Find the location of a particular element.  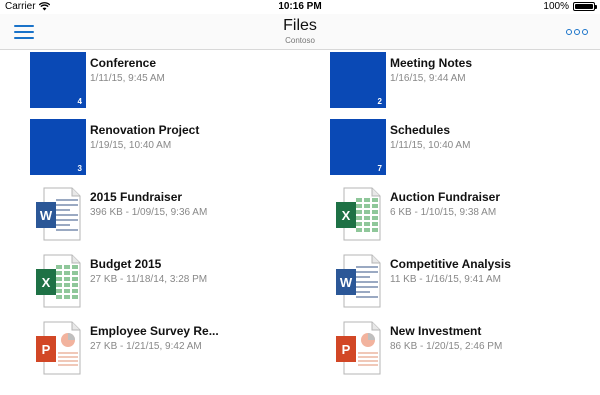

folder-icon: 4 is located at coordinates (58, 80).